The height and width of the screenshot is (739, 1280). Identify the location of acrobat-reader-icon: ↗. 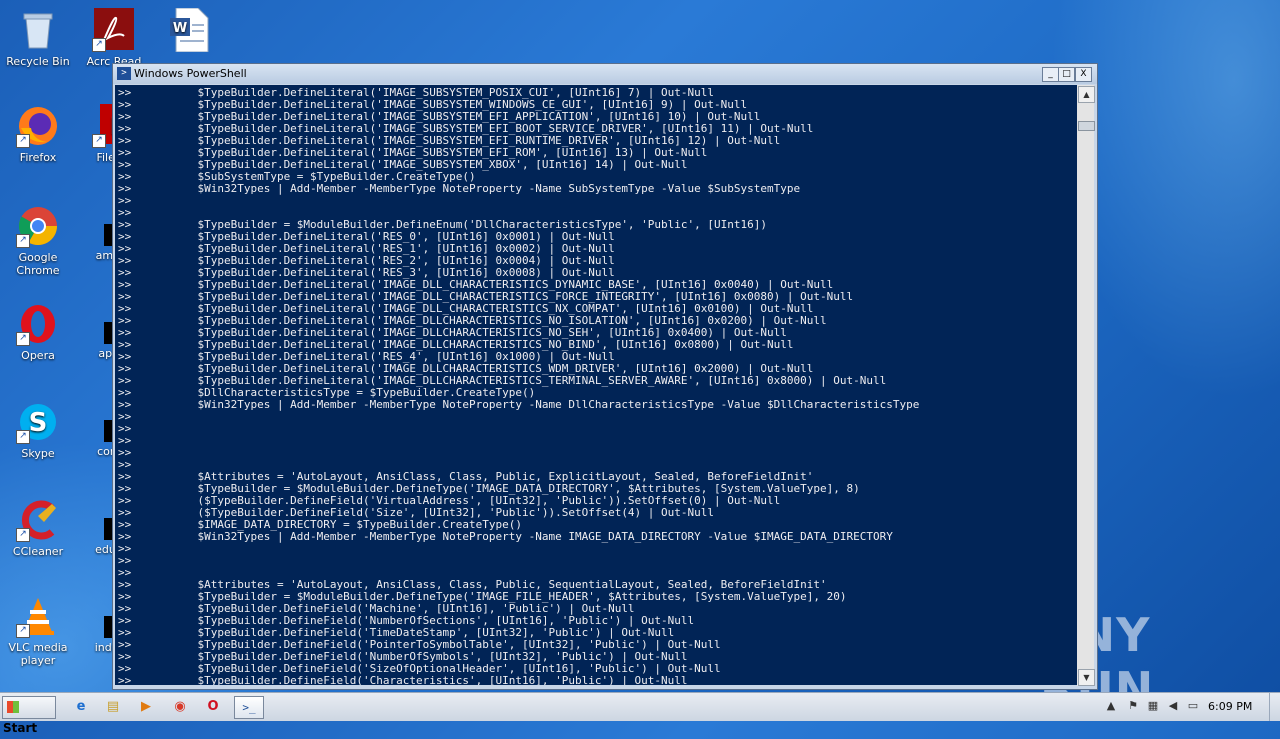
(114, 30).